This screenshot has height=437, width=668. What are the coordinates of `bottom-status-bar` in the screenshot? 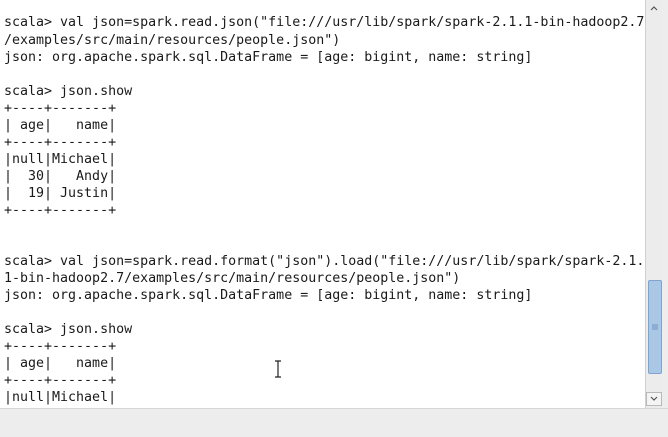 It's located at (334, 422).